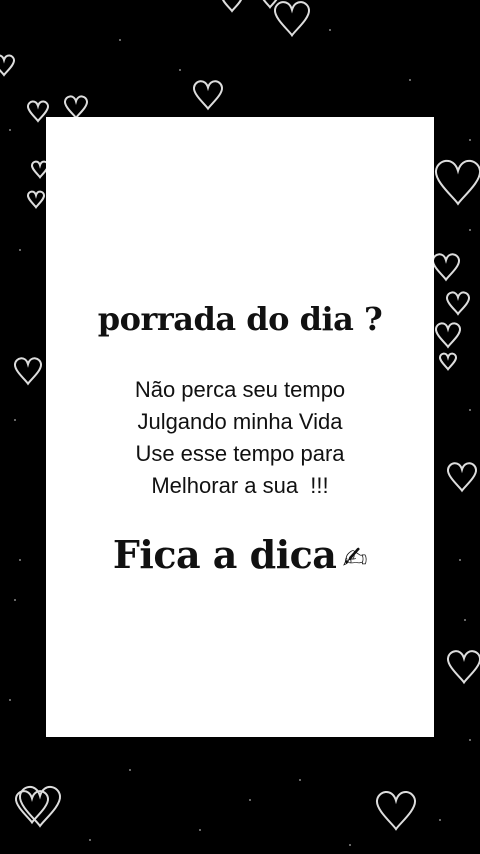 This screenshot has width=480, height=854. Describe the element at coordinates (240, 421) in the screenshot. I see `message-line: Julgando minha Vida` at that location.